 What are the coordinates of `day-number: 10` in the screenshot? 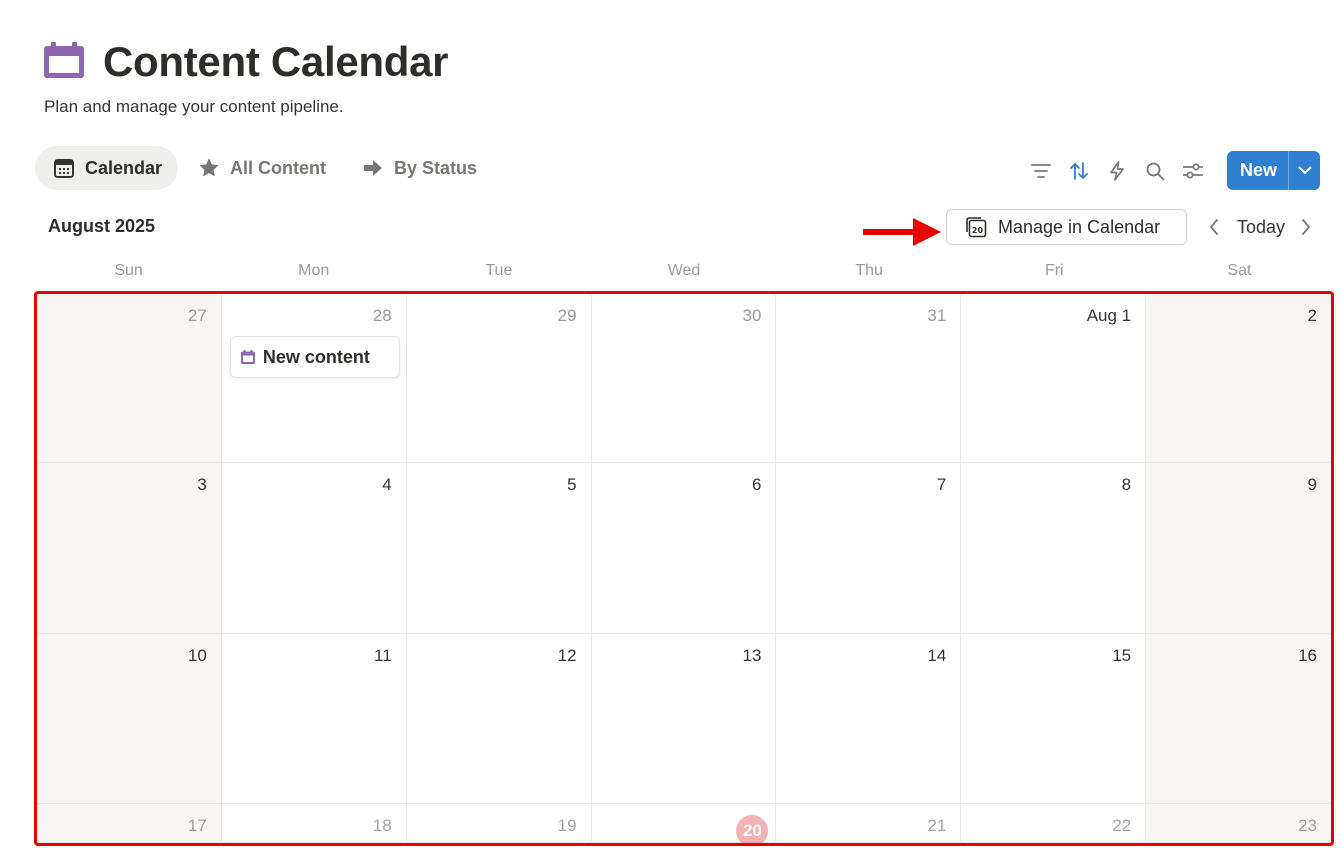 It's located at (197, 655).